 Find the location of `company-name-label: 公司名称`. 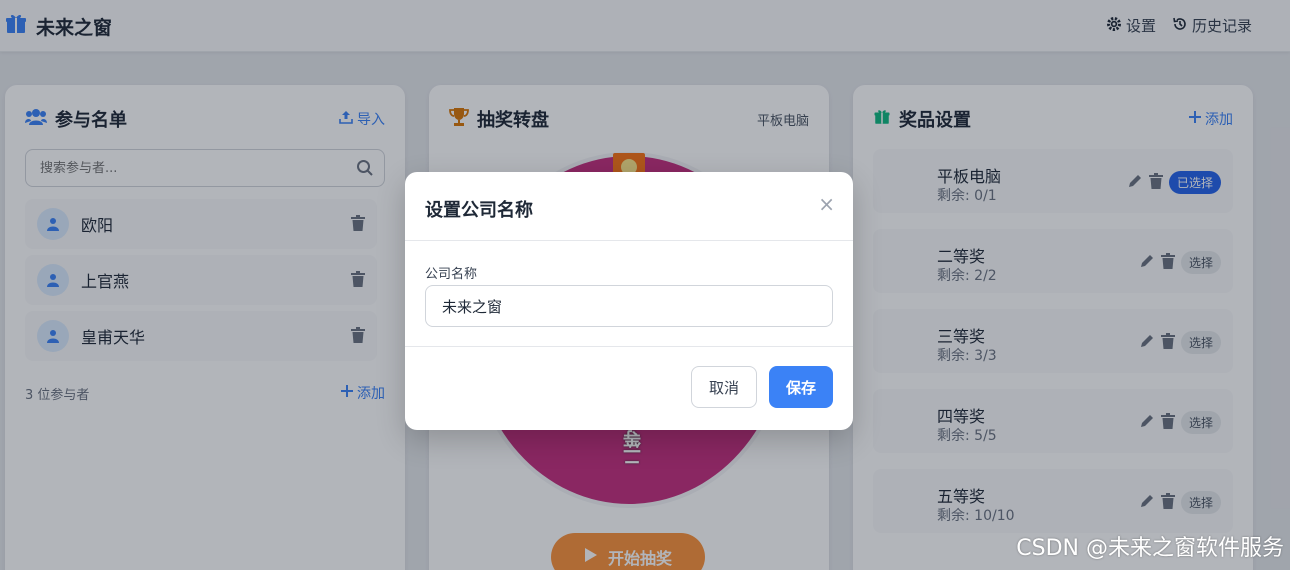

company-name-label: 公司名称 is located at coordinates (451, 274).